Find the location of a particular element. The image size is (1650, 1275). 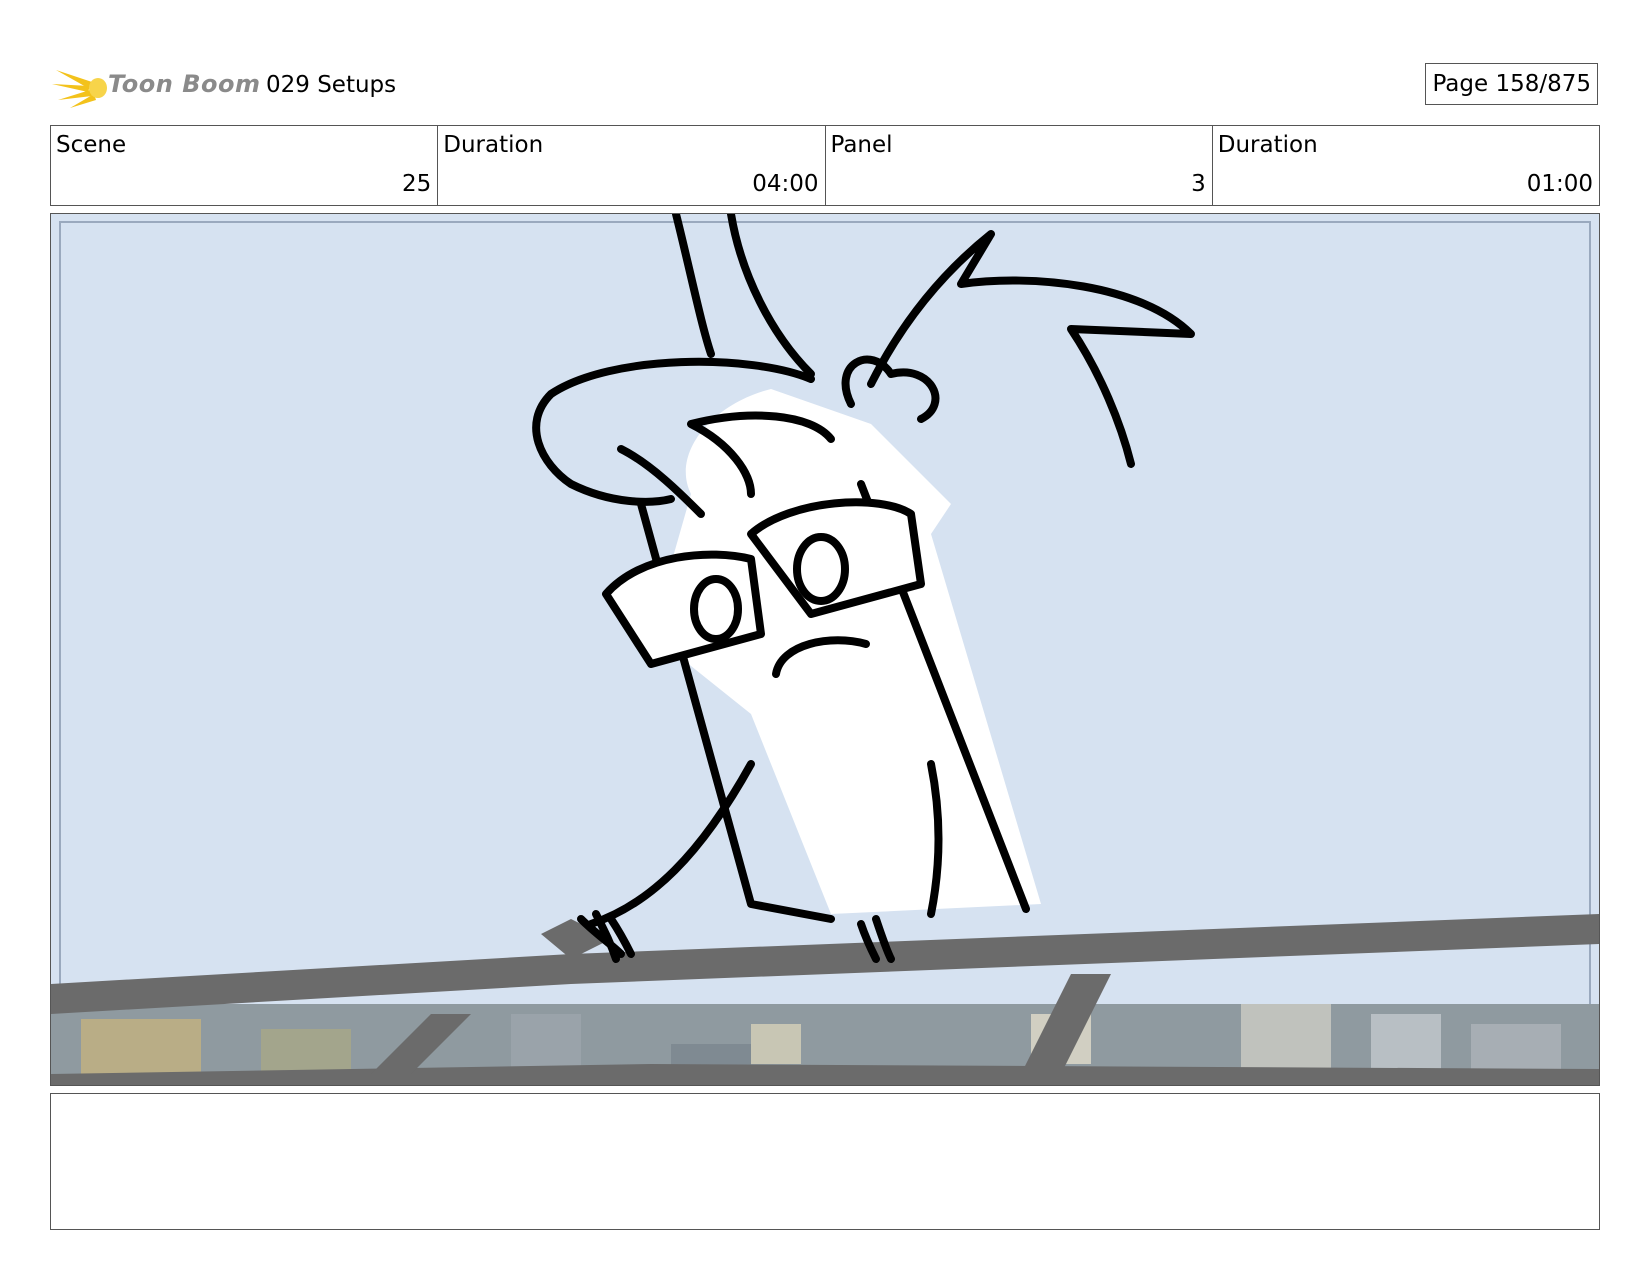

panel-value: 3 is located at coordinates (1198, 184).